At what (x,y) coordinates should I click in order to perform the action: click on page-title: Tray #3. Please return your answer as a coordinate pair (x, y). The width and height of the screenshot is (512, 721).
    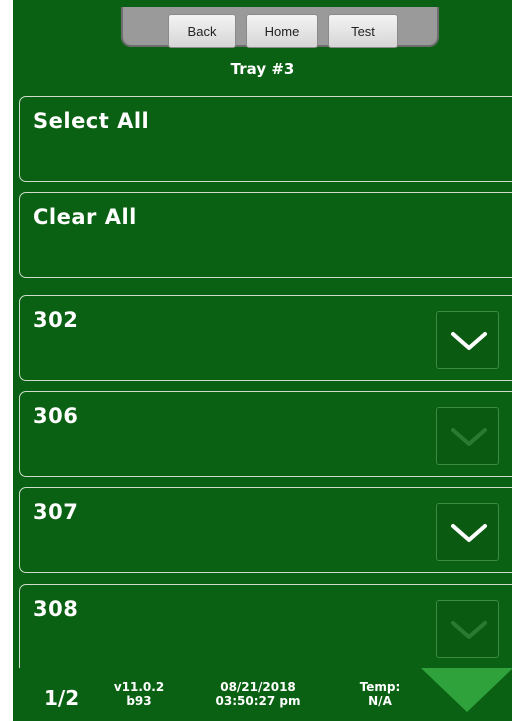
    Looking at the image, I should click on (262, 69).